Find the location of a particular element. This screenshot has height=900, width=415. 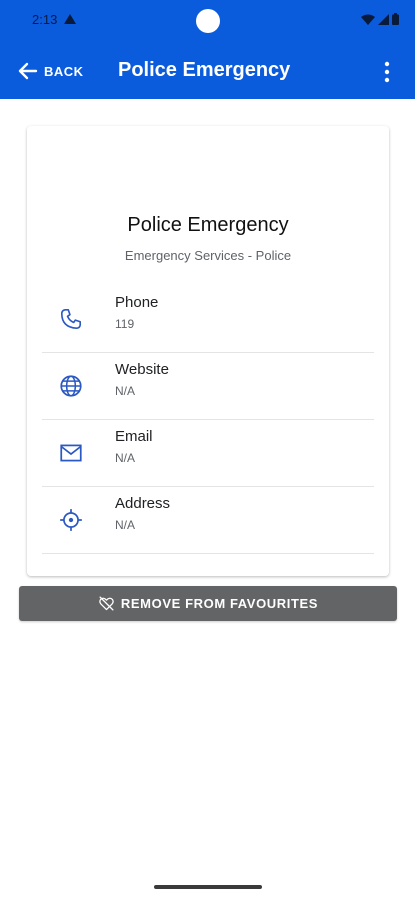

signal-icon is located at coordinates (383, 19).